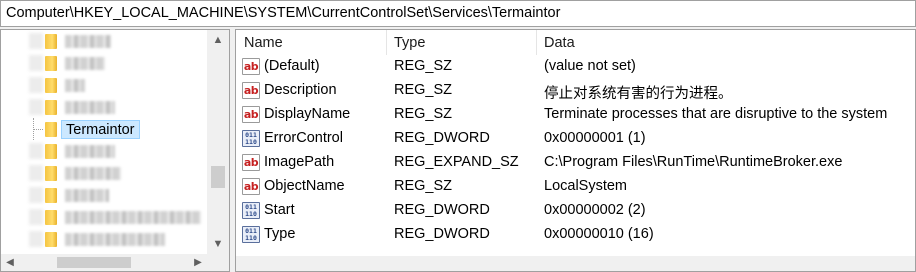 Image resolution: width=916 pixels, height=272 pixels. I want to click on value-row: 011 110 Start REG_DWORD 0x00000002 (2), so click(575, 211).